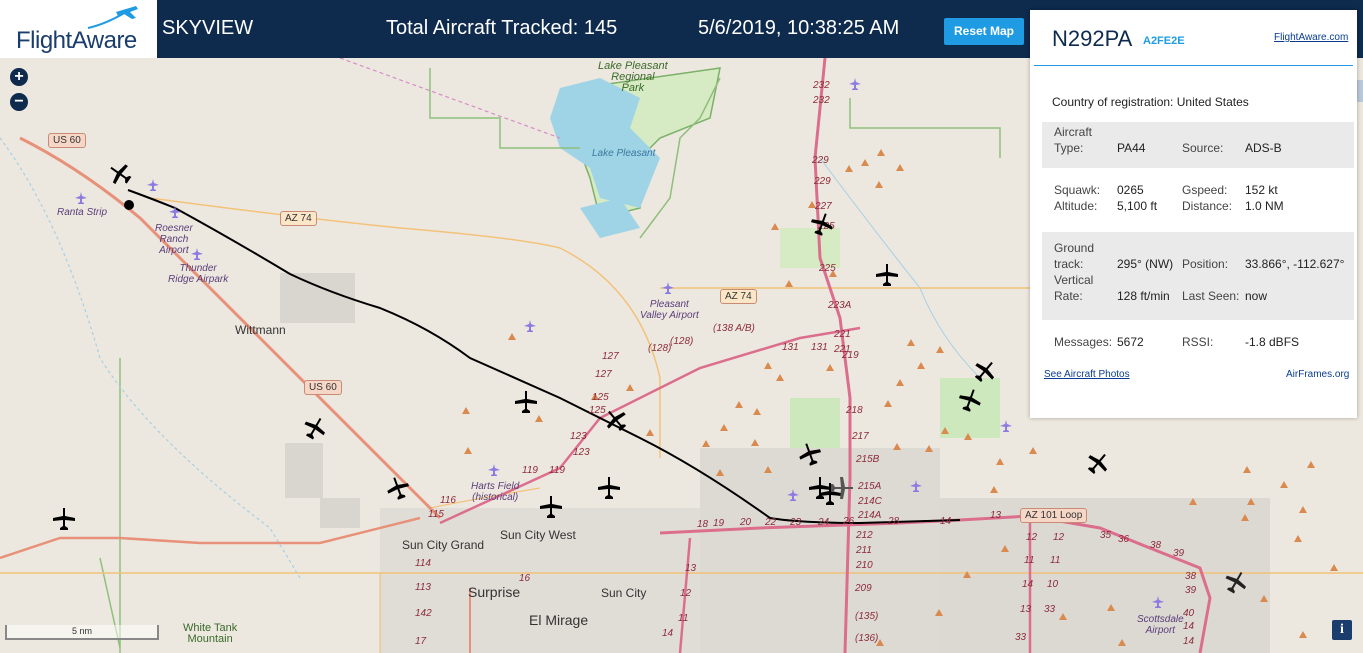 The image size is (1363, 653). Describe the element at coordinates (1311, 37) in the screenshot. I see `flightaware-link: FlightAware.com` at that location.